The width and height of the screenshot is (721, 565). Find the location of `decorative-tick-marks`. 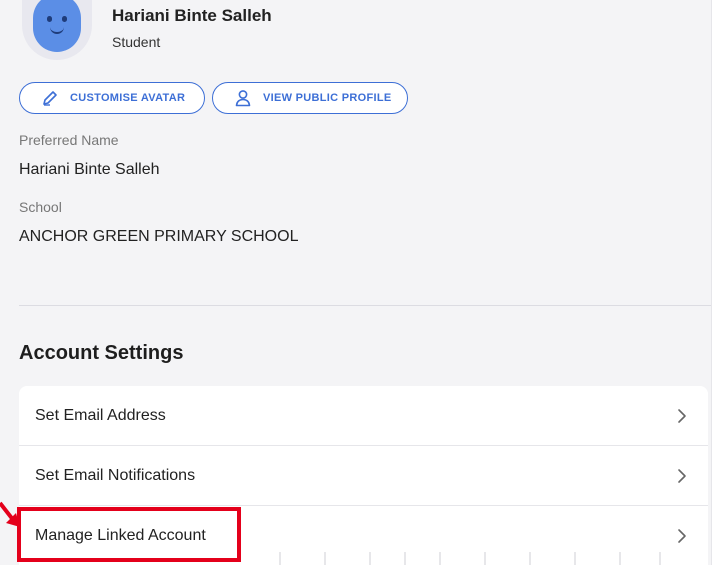

decorative-tick-marks is located at coordinates (470, 558).